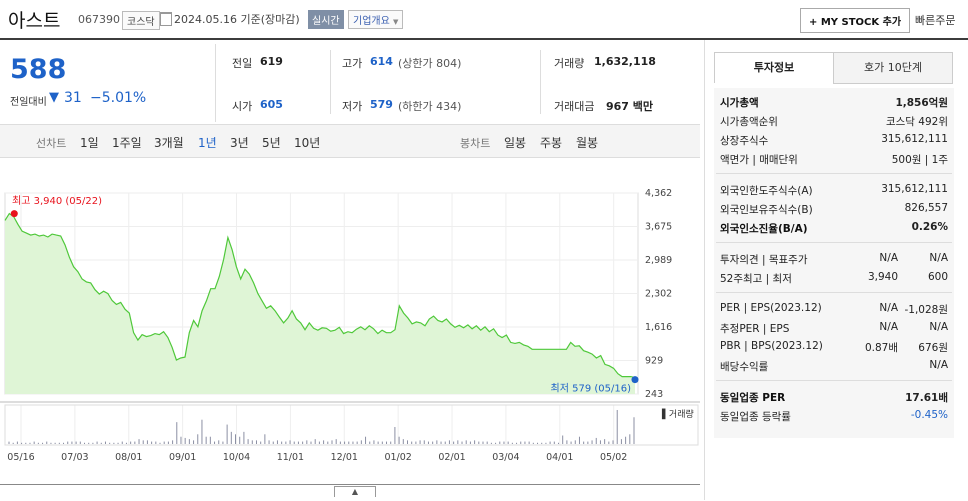 The width and height of the screenshot is (968, 501). Describe the element at coordinates (834, 141) in the screenshot. I see `info-row: 상장주식수 315,612,111` at that location.